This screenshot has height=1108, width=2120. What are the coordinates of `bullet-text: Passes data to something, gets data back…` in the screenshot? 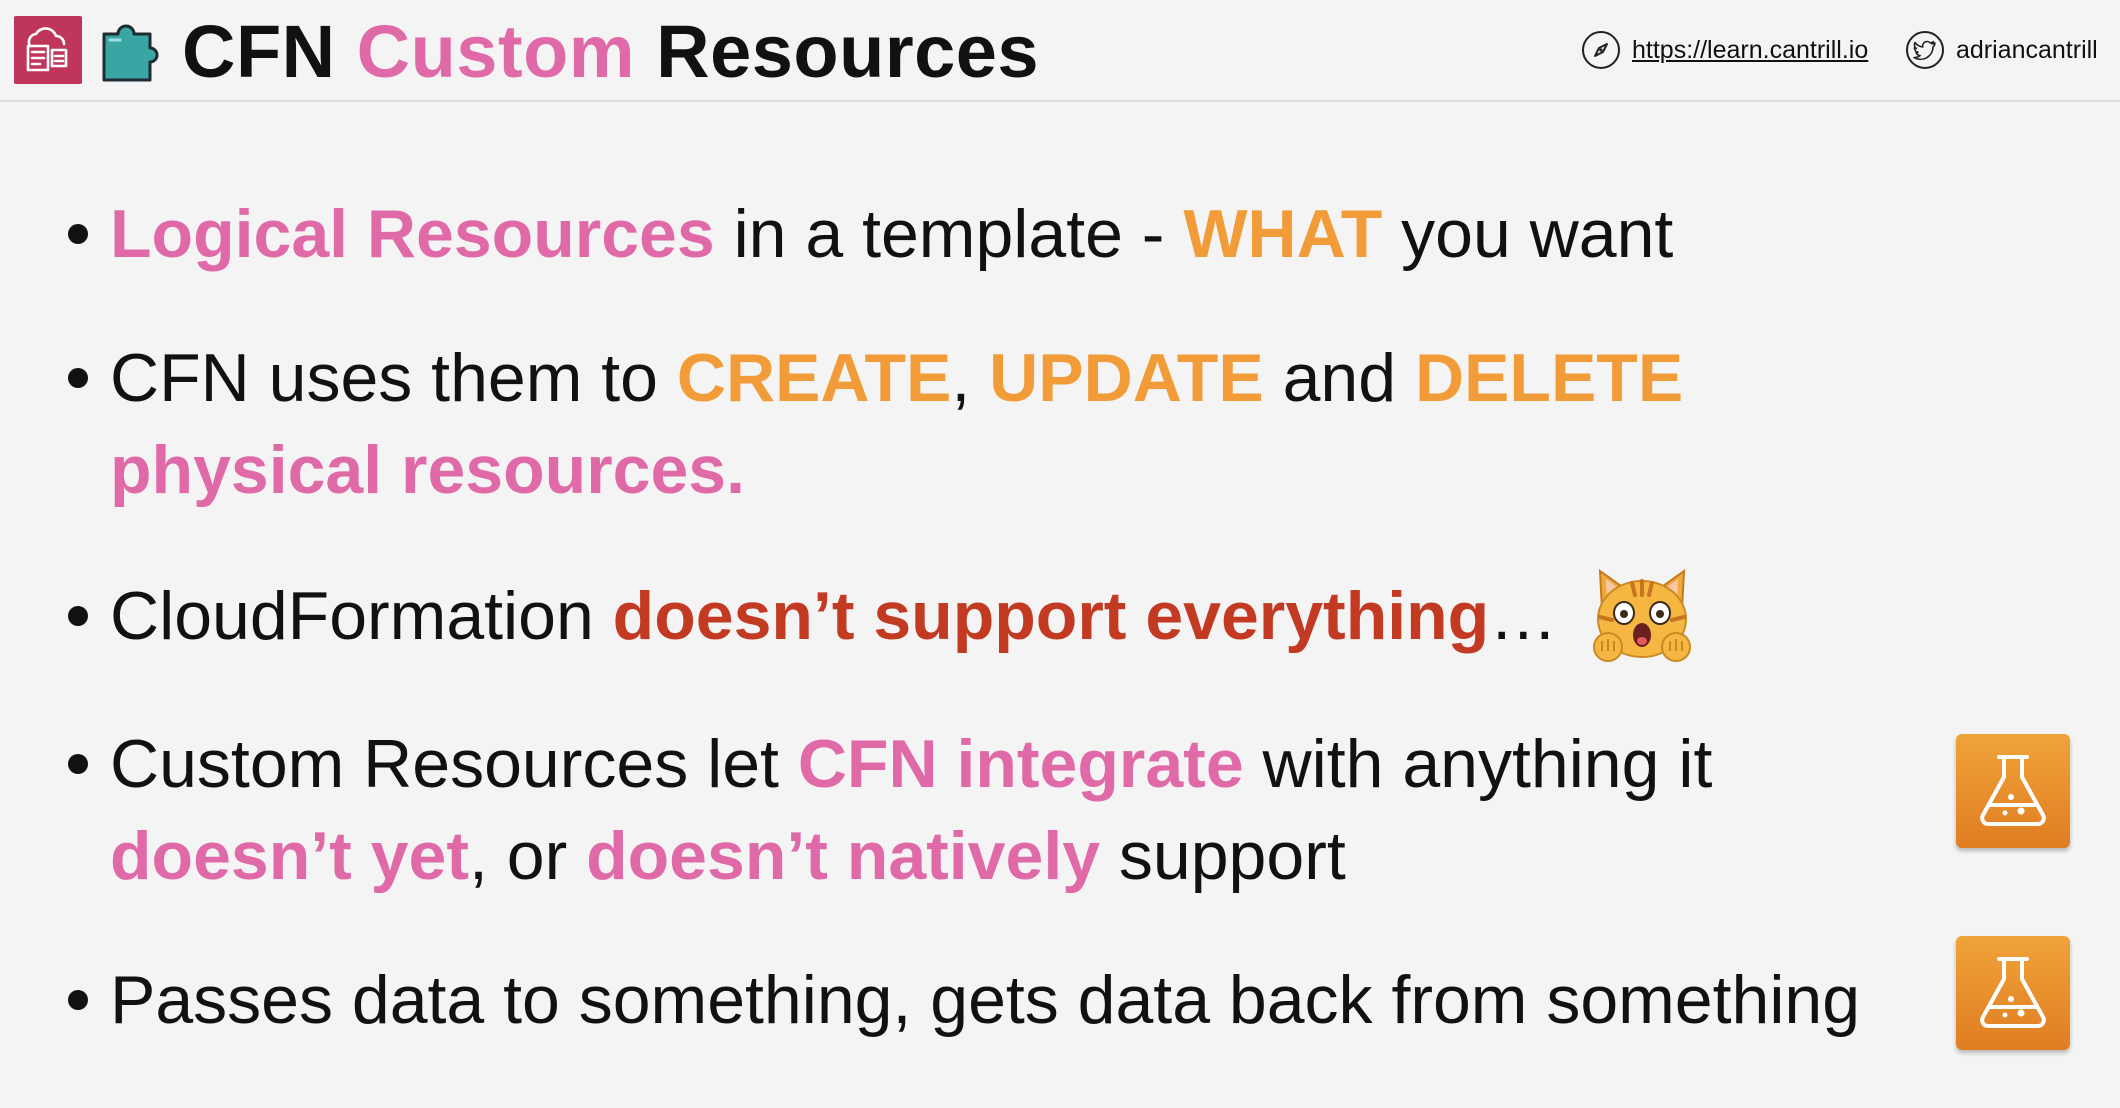 It's located at (985, 1000).